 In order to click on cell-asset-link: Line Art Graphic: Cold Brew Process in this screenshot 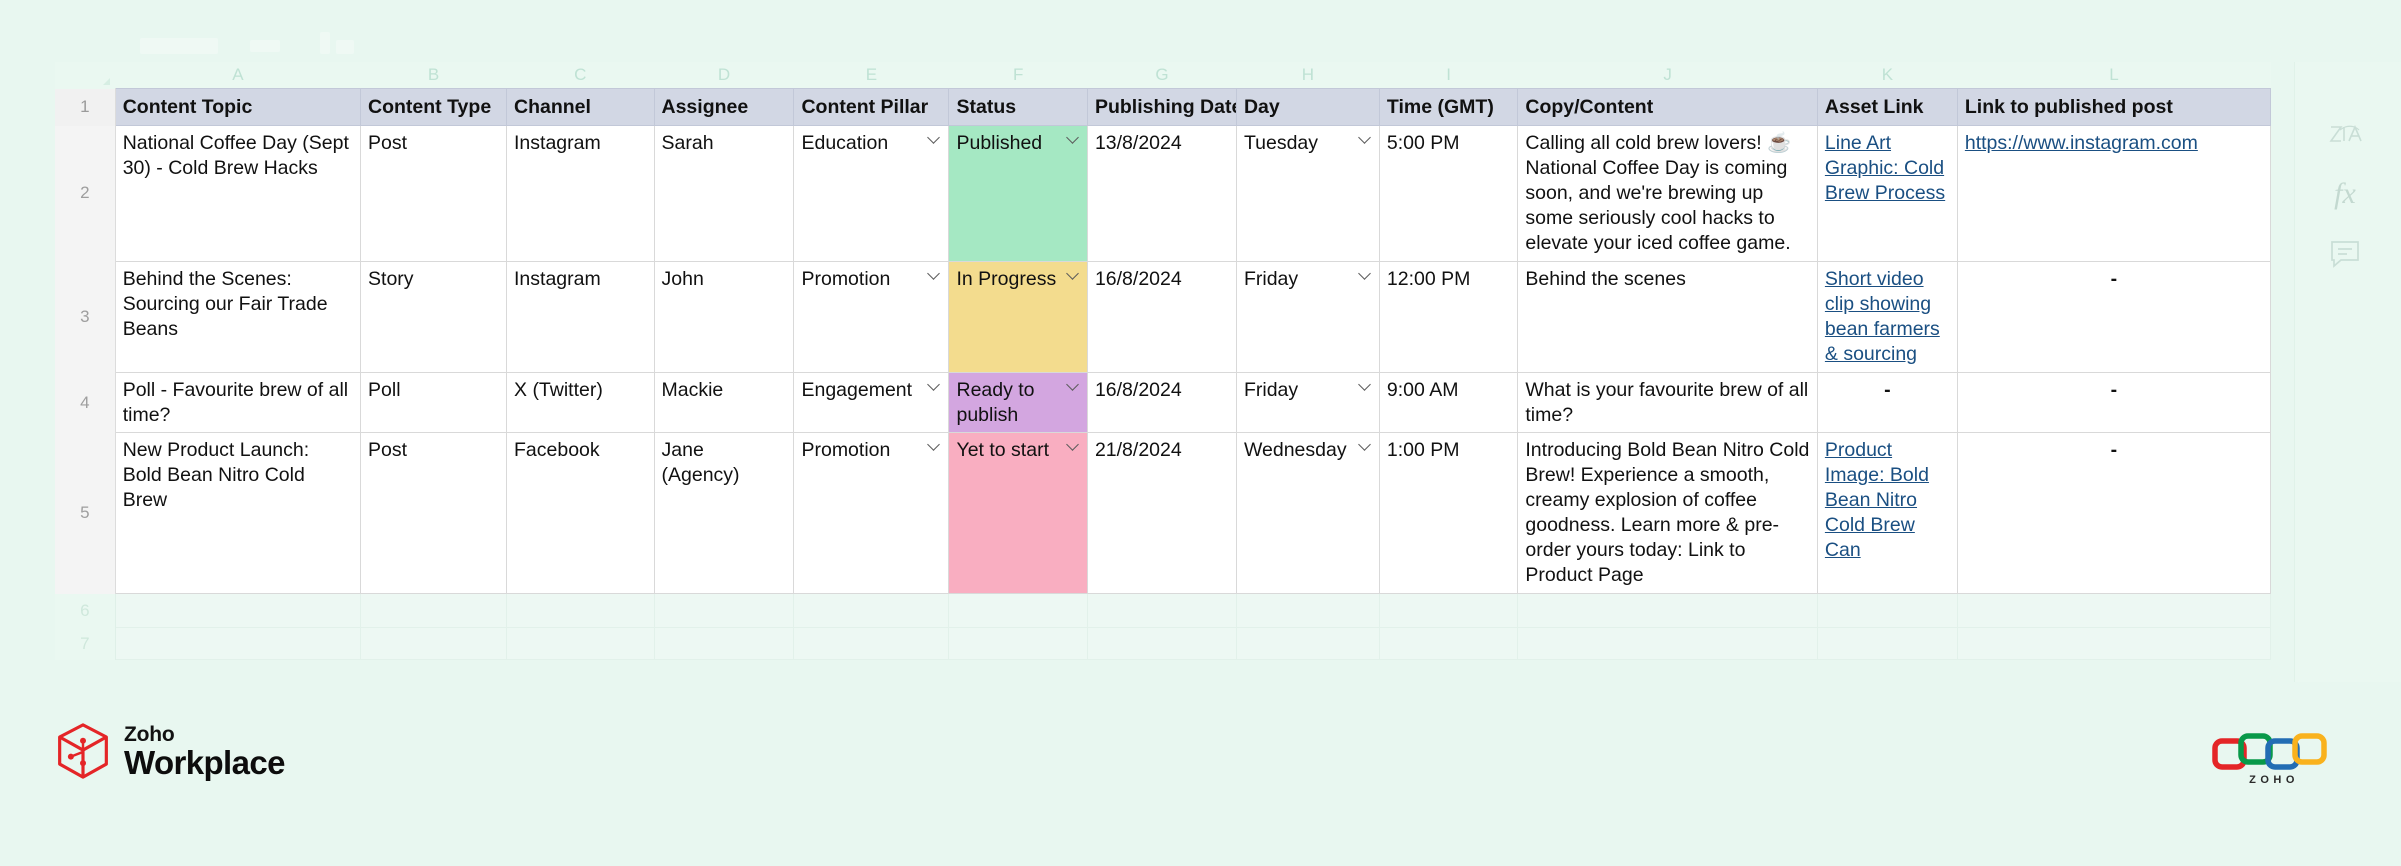, I will do `click(1887, 193)`.